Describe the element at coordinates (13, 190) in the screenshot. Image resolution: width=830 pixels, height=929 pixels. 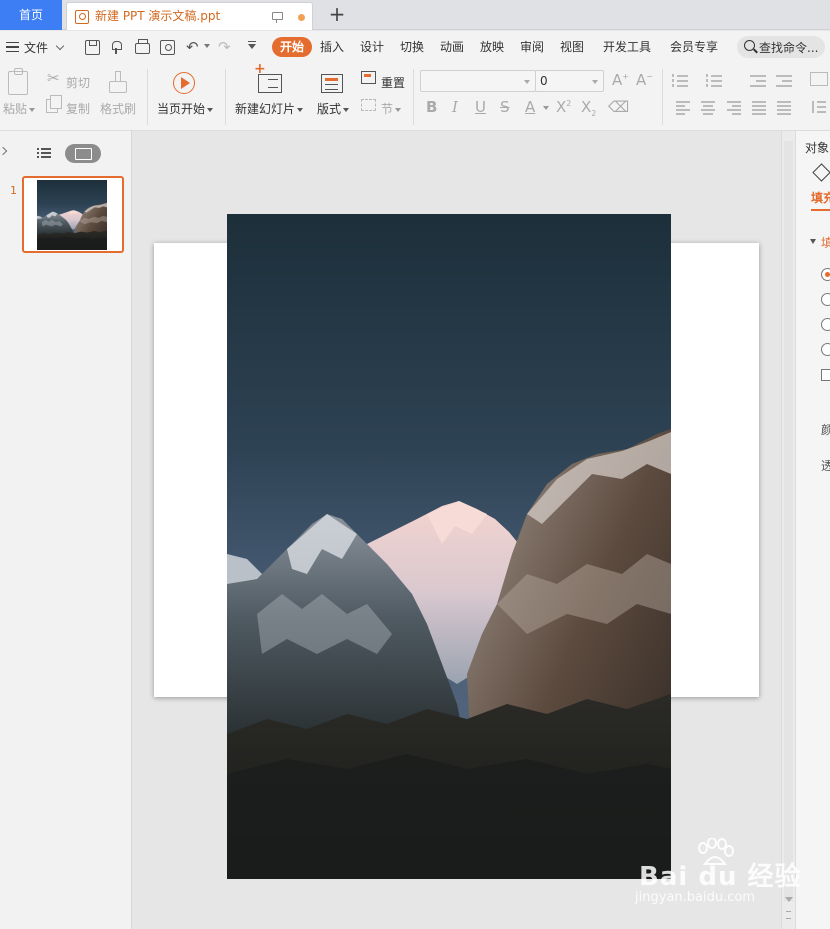
I see `slide-number: 1` at that location.